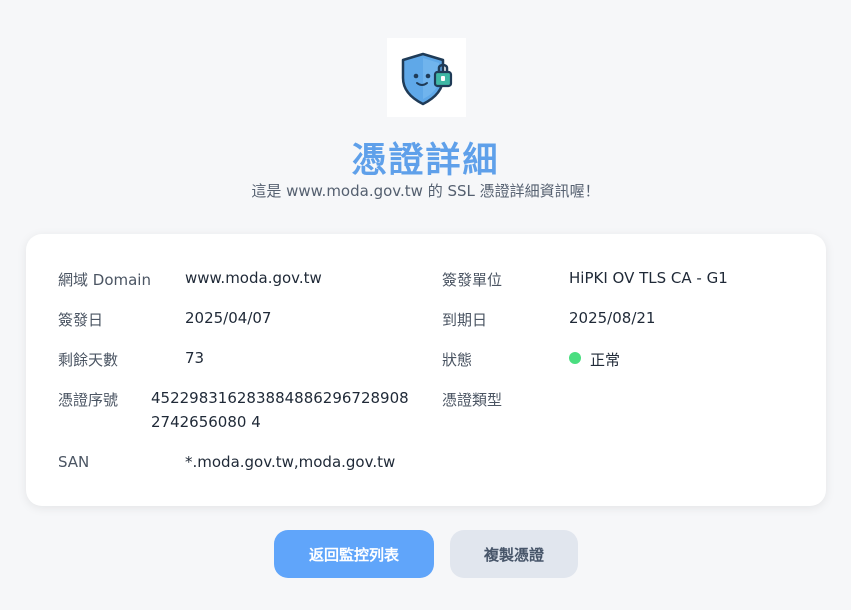 The width and height of the screenshot is (851, 610). I want to click on domain-value: www.moda.gov.tw, so click(253, 278).